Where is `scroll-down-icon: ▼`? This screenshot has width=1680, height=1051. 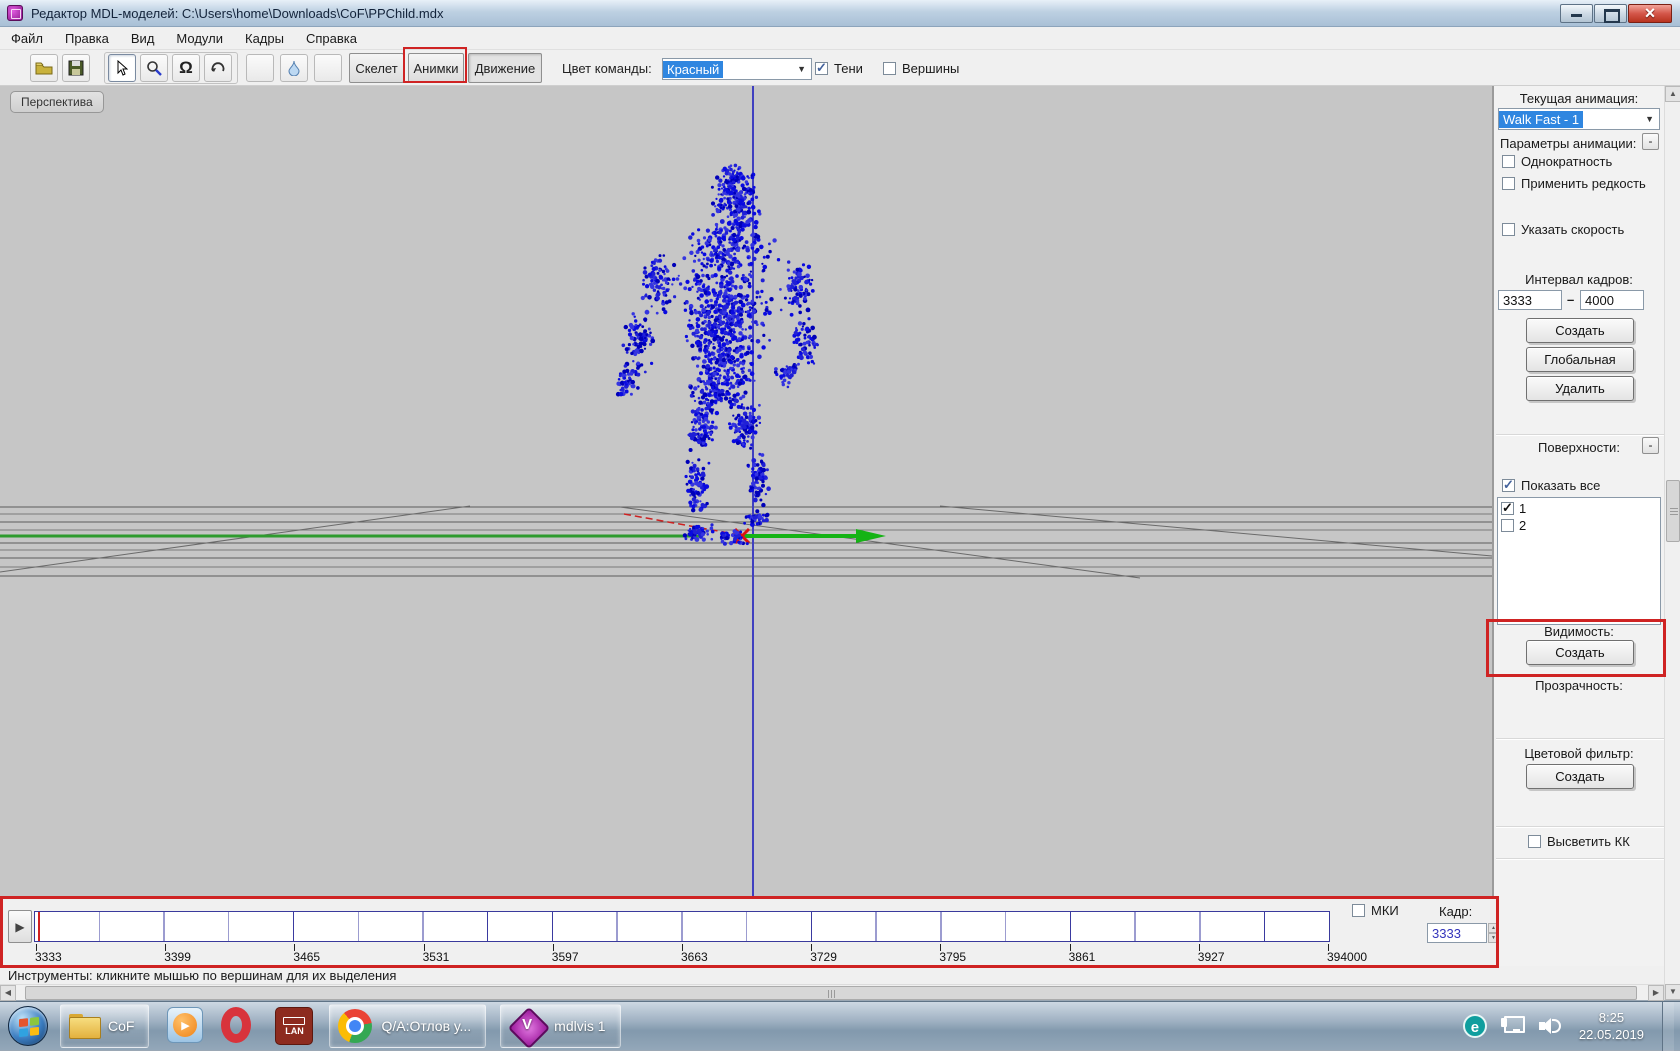
scroll-down-icon: ▼ is located at coordinates (1672, 992).